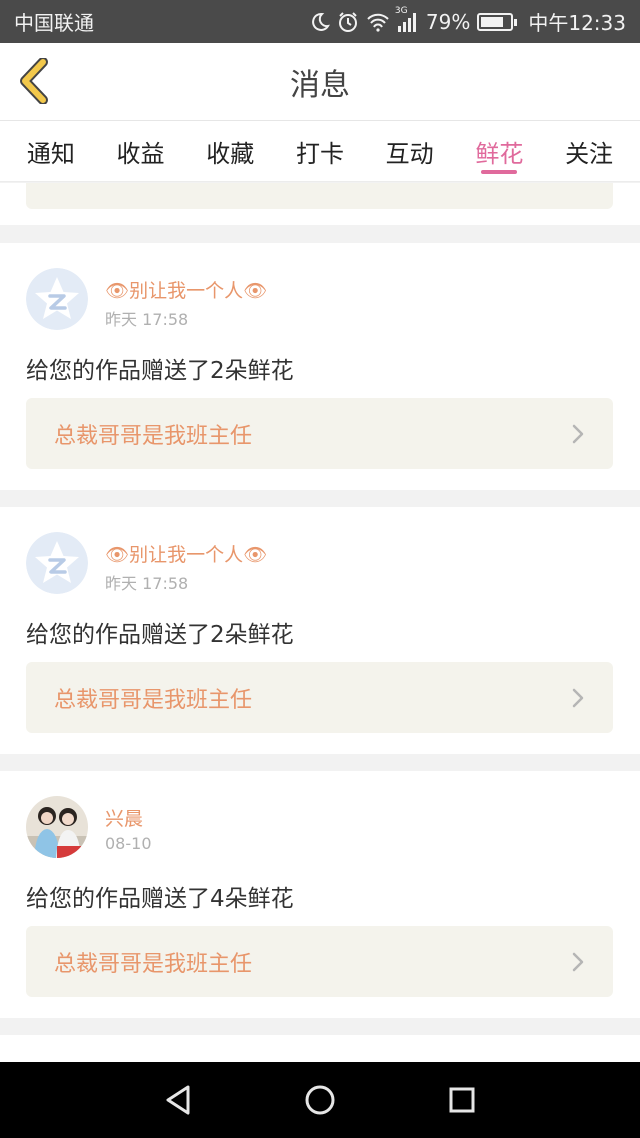  Describe the element at coordinates (401, 10) in the screenshot. I see `network-type: 3G` at that location.